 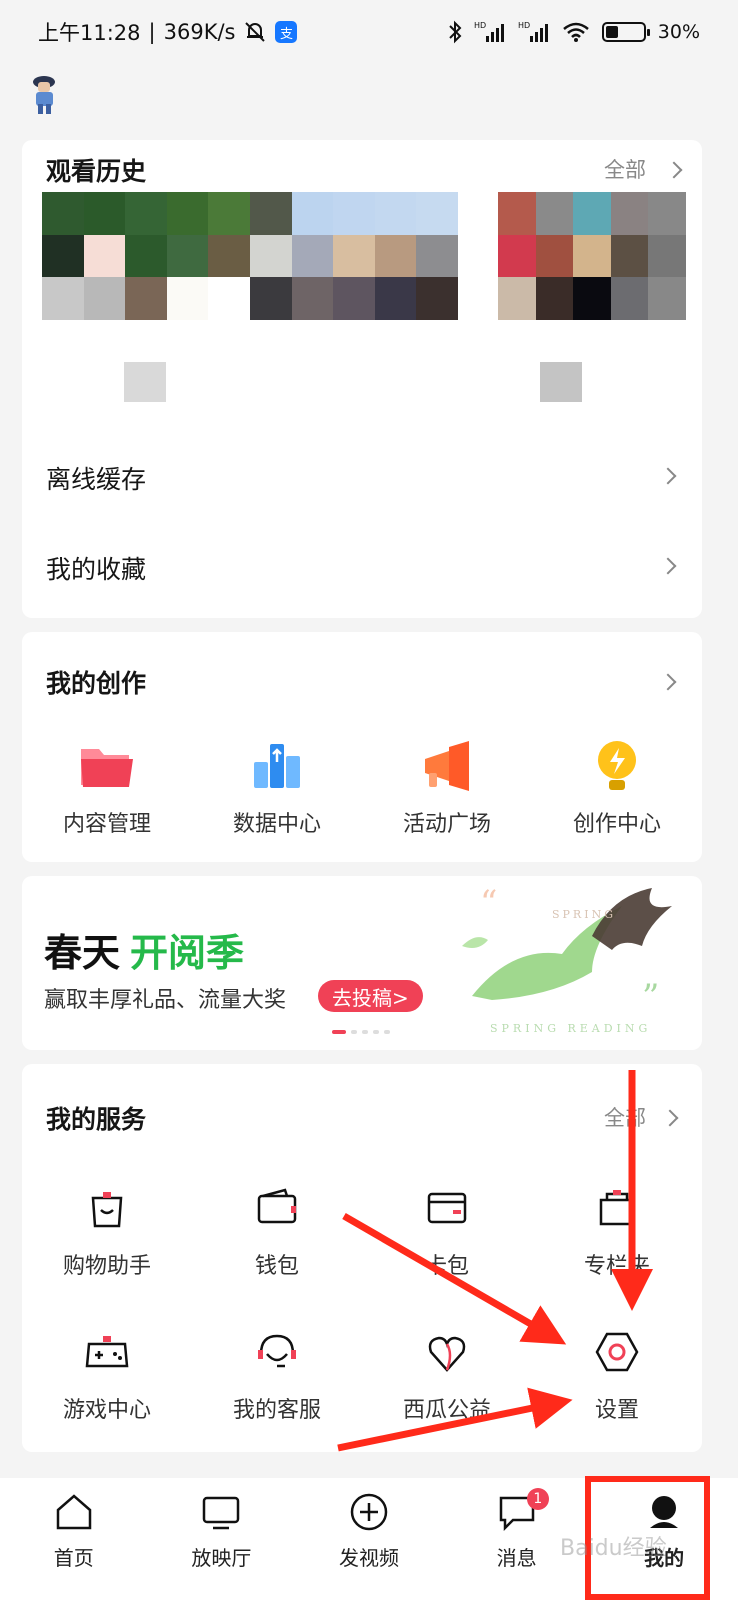 What do you see at coordinates (107, 1352) in the screenshot?
I see `gamepad-icon` at bounding box center [107, 1352].